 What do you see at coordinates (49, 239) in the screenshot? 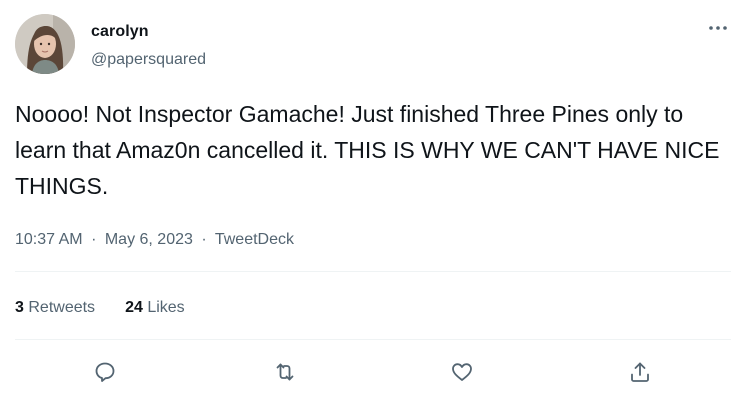
I see `tweet-time: 10:37 AM` at bounding box center [49, 239].